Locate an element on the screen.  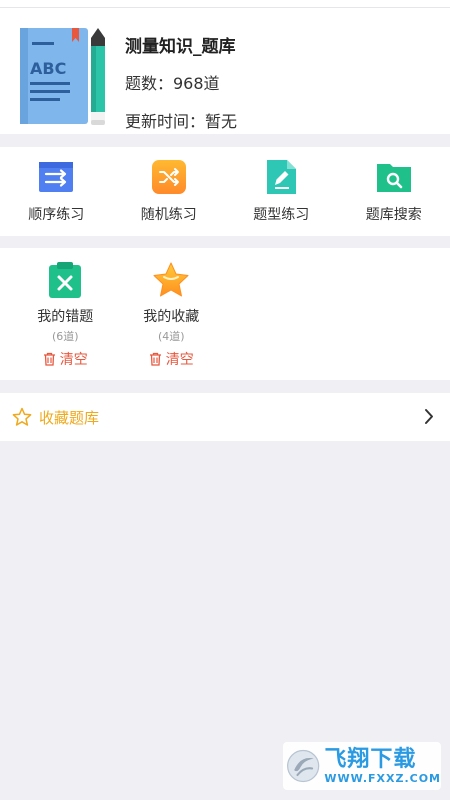
question-type-practice-icon is located at coordinates (282, 177).